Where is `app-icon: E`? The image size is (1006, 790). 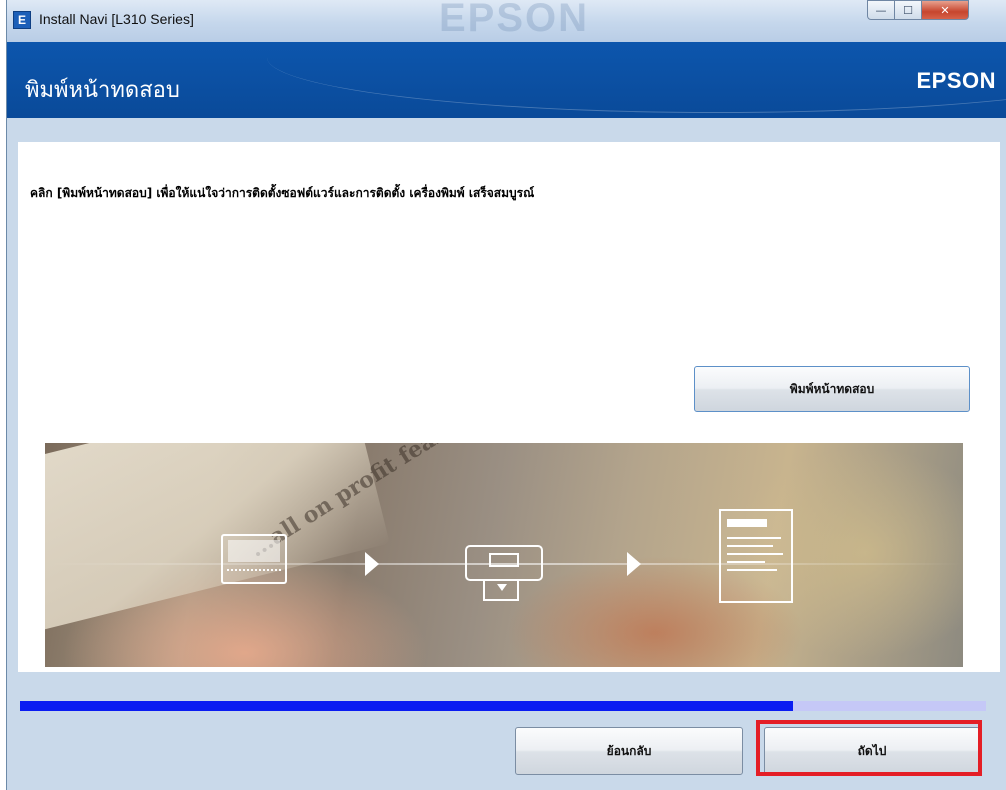
app-icon: E is located at coordinates (22, 20).